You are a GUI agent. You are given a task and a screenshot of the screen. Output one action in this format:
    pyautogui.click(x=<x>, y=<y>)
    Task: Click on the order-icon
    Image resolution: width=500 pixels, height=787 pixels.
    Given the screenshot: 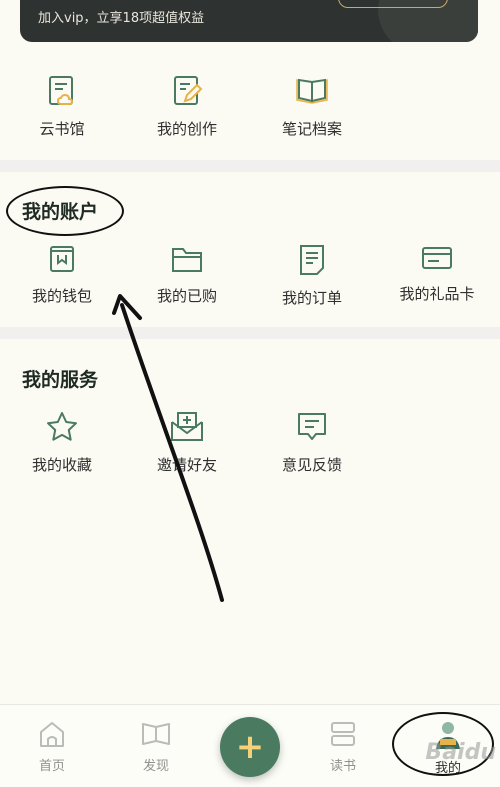 What is the action you would take?
    pyautogui.click(x=312, y=260)
    